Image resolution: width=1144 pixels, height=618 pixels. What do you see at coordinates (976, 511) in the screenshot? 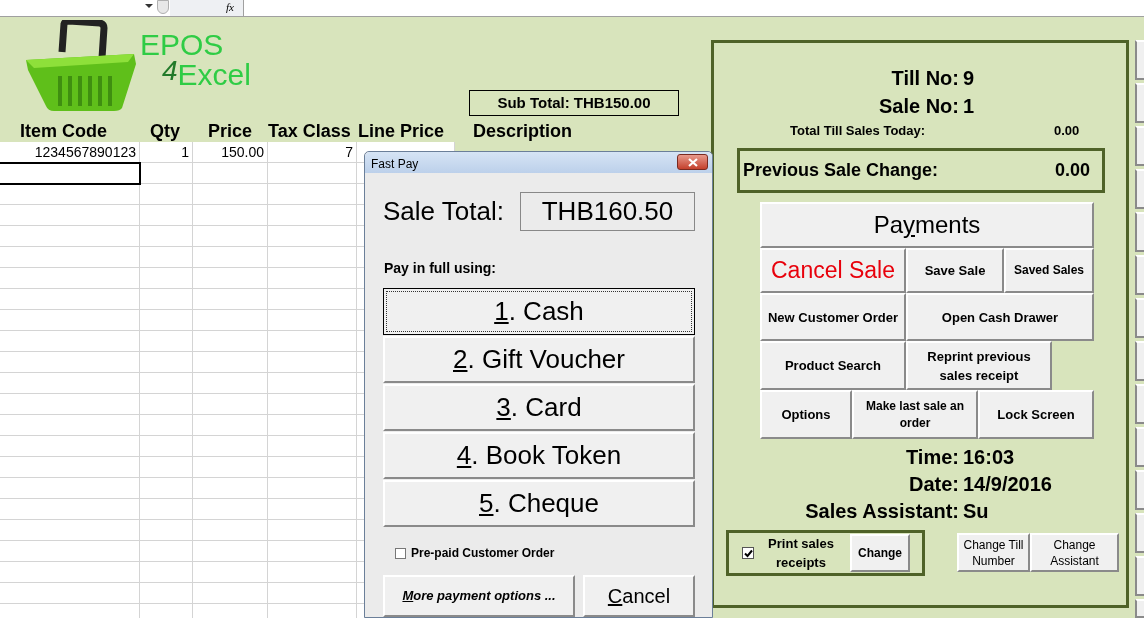
I see `info-value: Su` at bounding box center [976, 511].